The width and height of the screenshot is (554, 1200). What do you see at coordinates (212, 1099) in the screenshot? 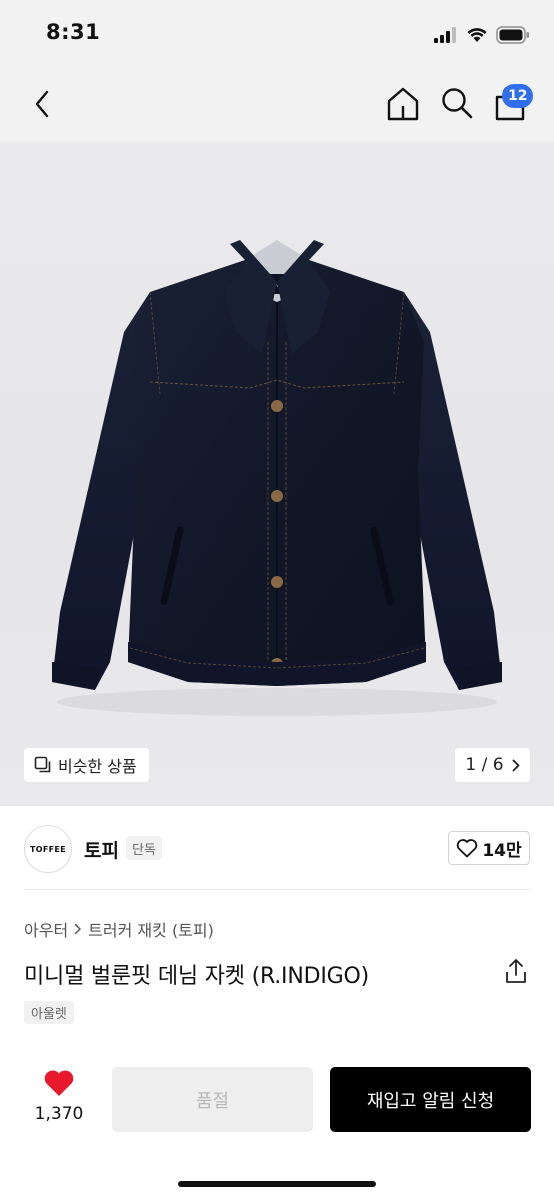
I see `soldout-button: 품절` at bounding box center [212, 1099].